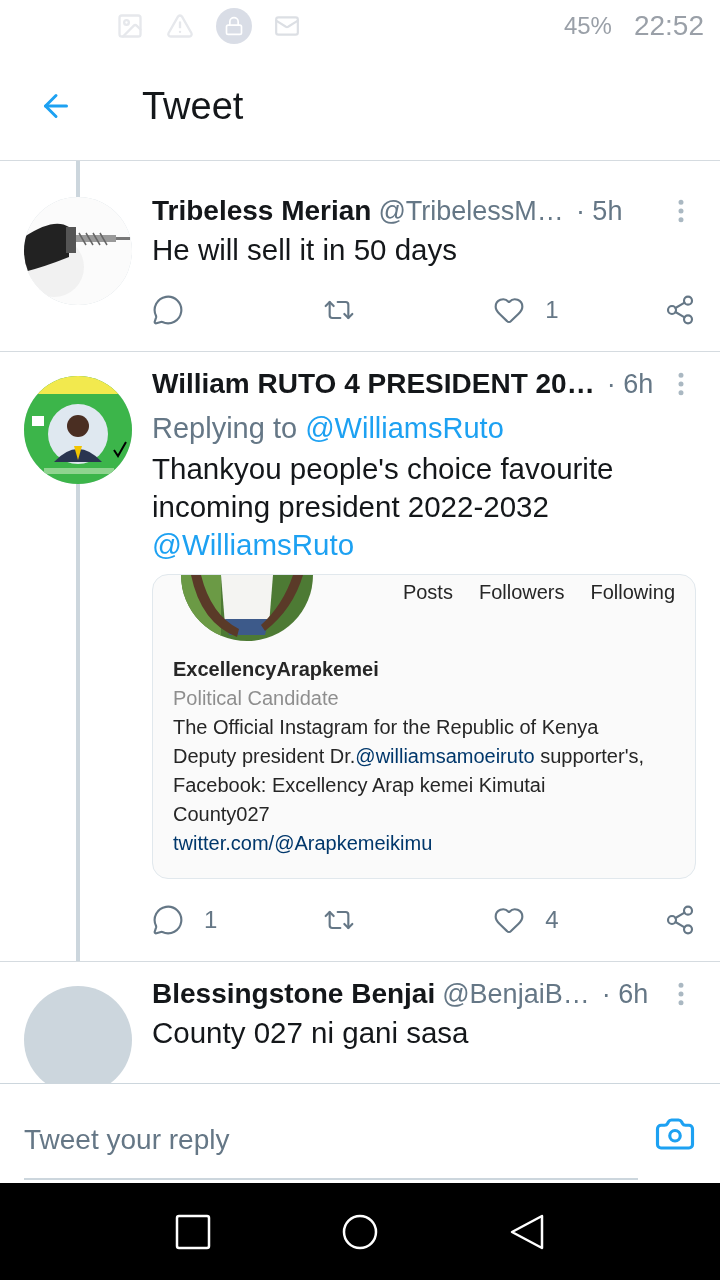 This screenshot has height=1280, width=720. What do you see at coordinates (256, 698) in the screenshot?
I see `profile-category: Political Candidate` at bounding box center [256, 698].